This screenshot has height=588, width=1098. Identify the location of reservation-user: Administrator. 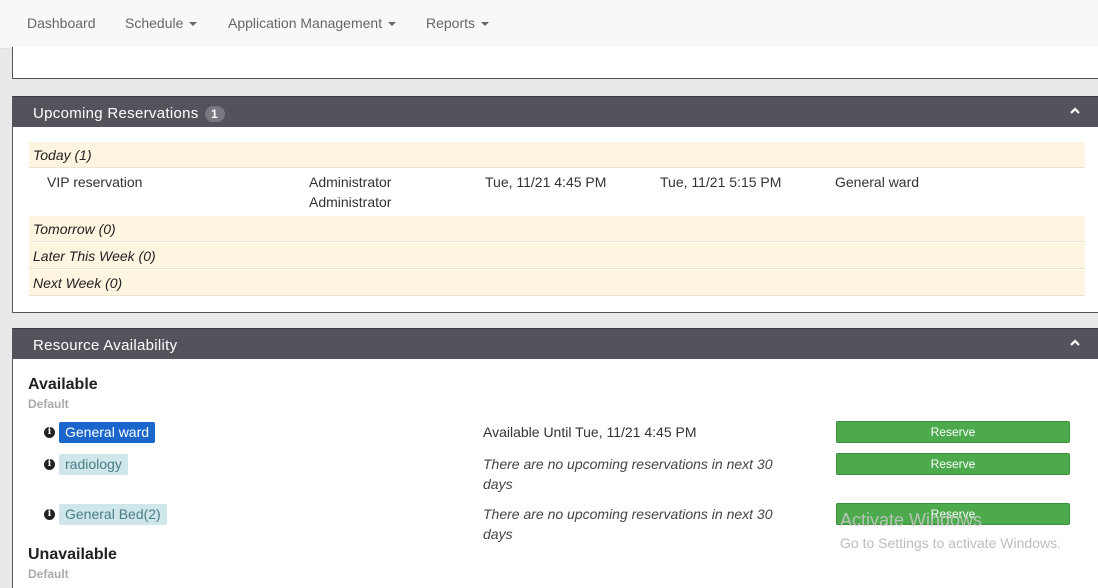
(350, 182).